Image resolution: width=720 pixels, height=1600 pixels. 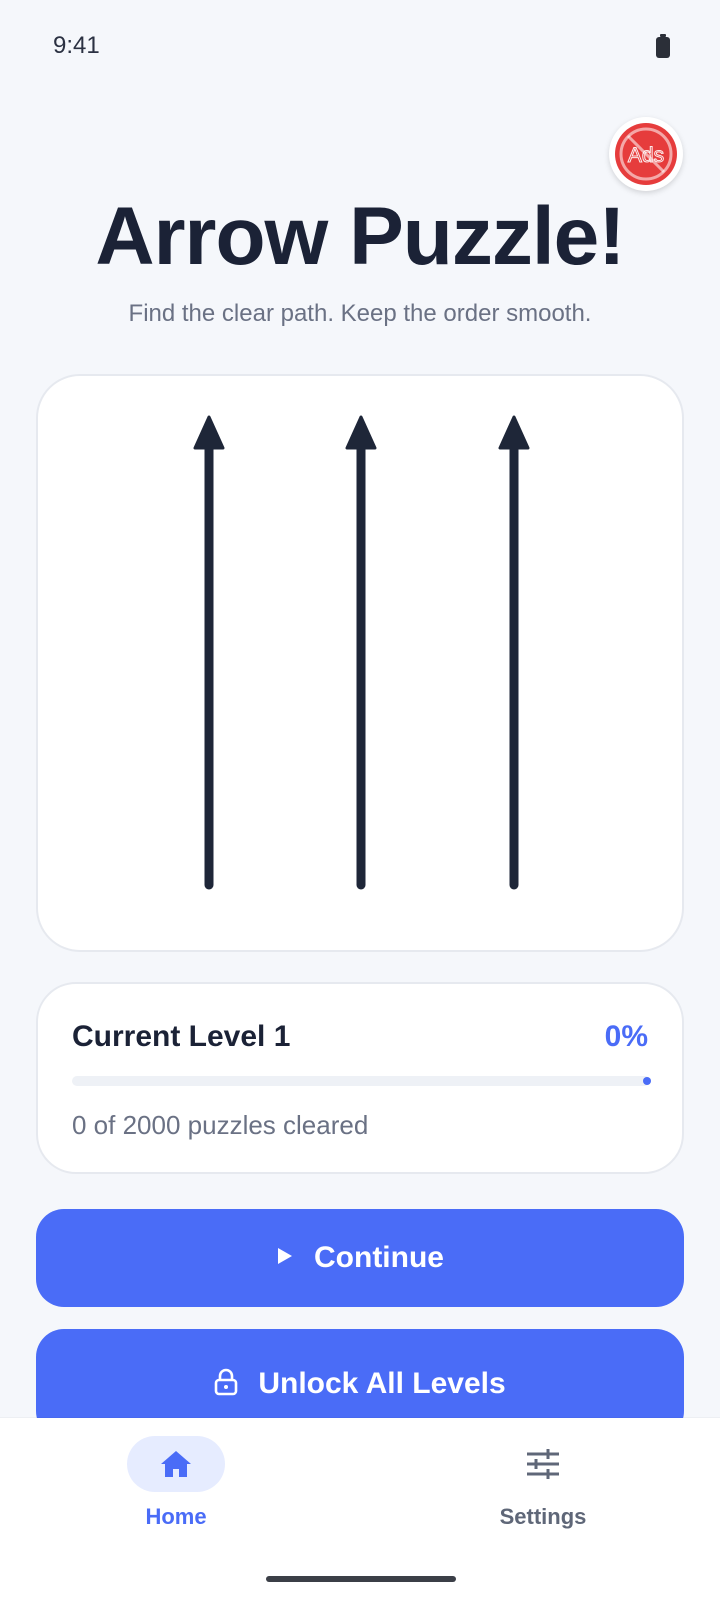 I want to click on progress-end-dot, so click(x=647, y=1081).